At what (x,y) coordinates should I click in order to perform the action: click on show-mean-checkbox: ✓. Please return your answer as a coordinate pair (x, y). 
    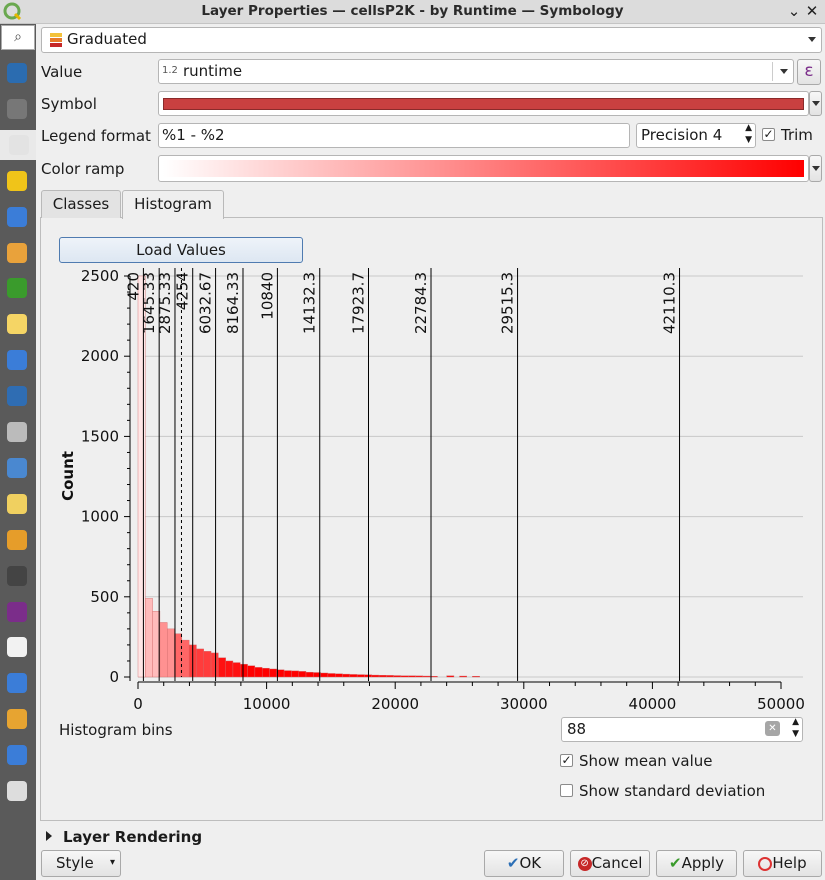
    Looking at the image, I should click on (566, 760).